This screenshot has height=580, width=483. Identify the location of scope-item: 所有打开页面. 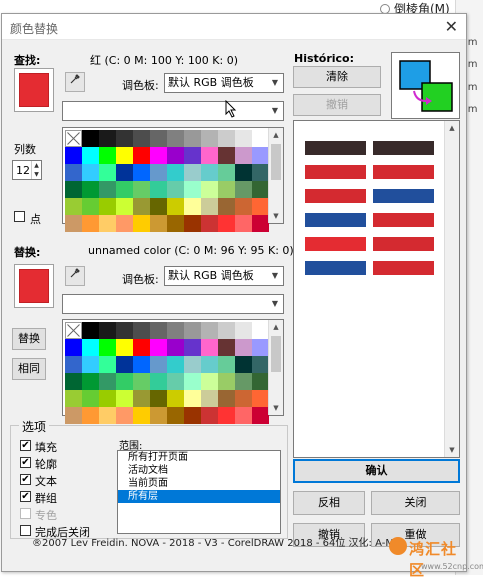
(199, 457).